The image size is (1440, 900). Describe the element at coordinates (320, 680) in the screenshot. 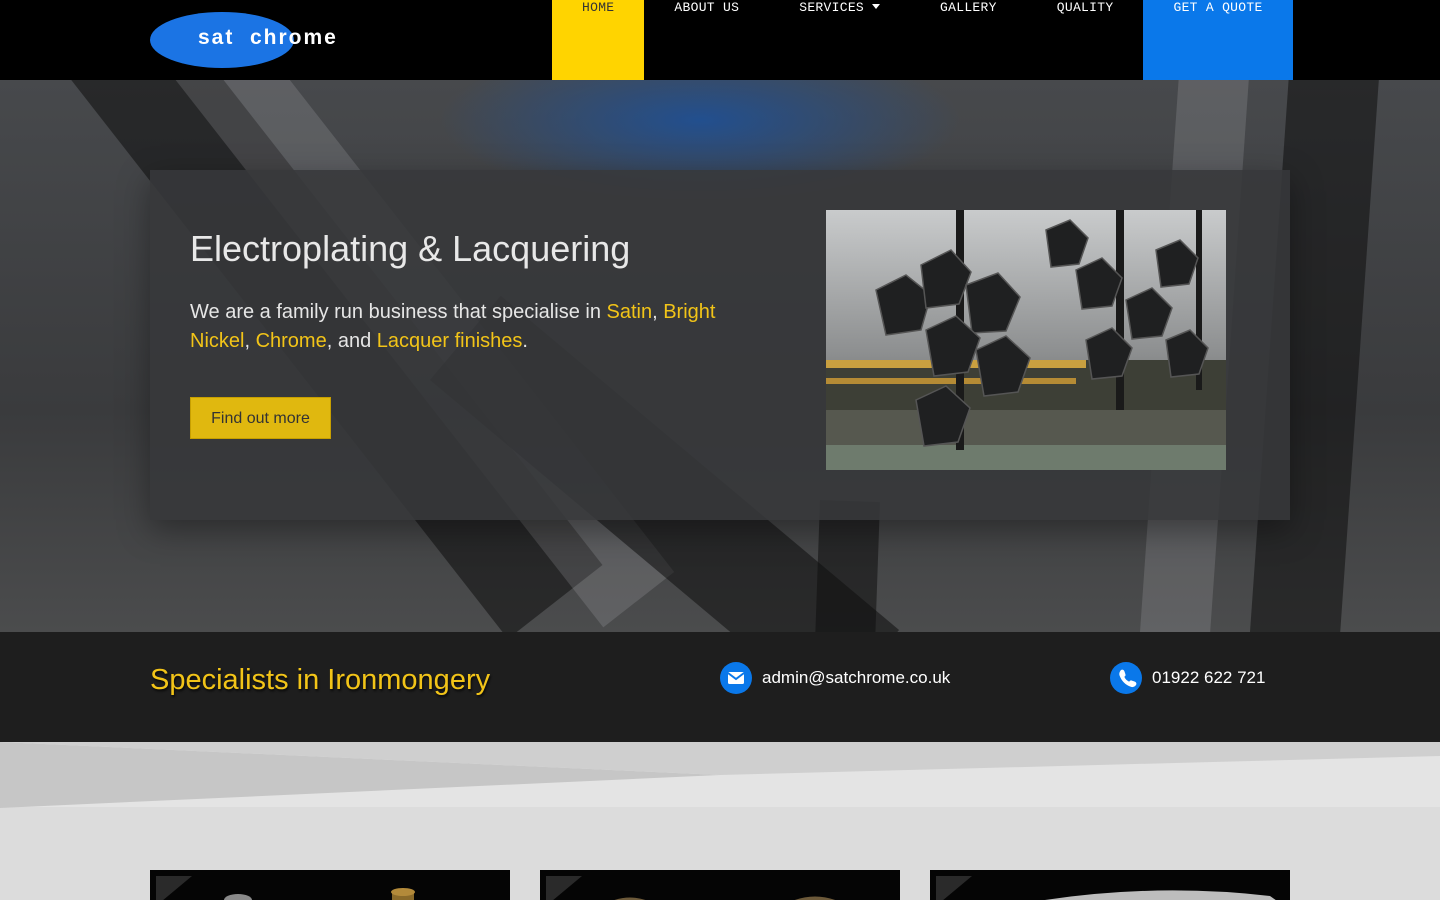

I see `specialists-tagline: Specialists in Ironmongery` at that location.